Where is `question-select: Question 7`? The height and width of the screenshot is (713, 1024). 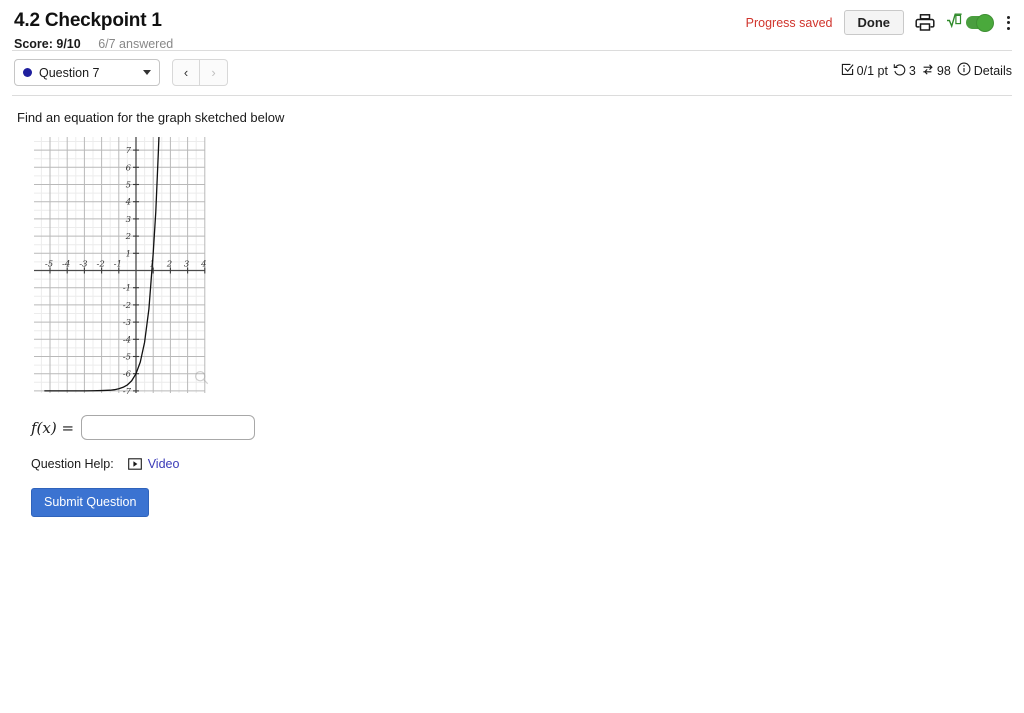 question-select: Question 7 is located at coordinates (87, 72).